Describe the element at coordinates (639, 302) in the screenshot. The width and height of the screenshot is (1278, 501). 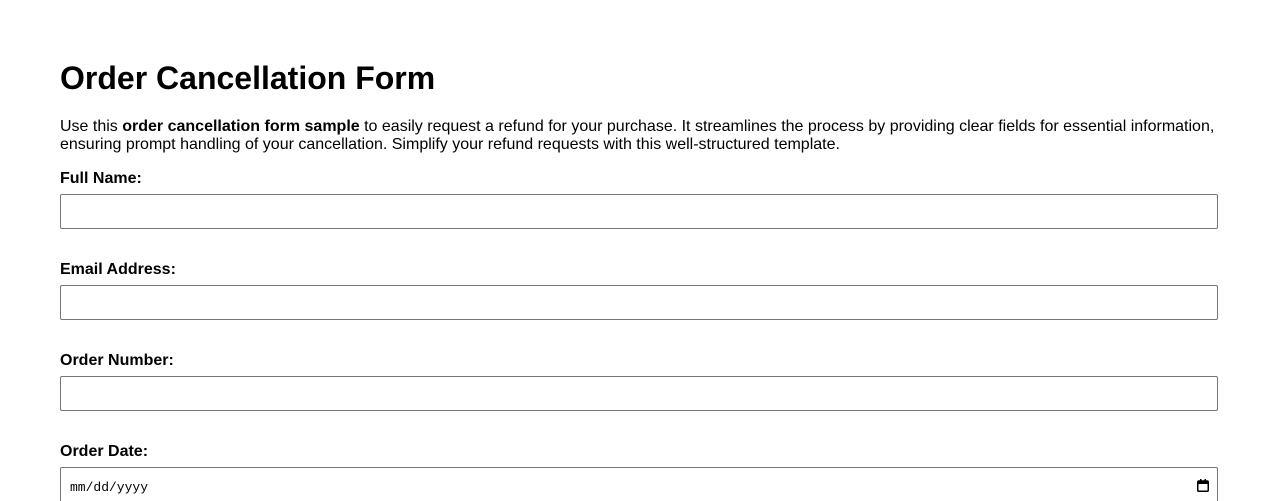
I see `email-address-input` at that location.